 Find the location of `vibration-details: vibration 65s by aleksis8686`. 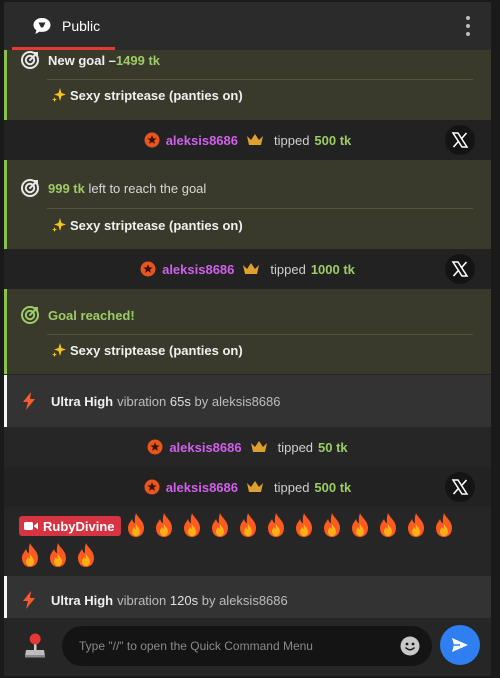

vibration-details: vibration 65s by aleksis8686 is located at coordinates (198, 401).